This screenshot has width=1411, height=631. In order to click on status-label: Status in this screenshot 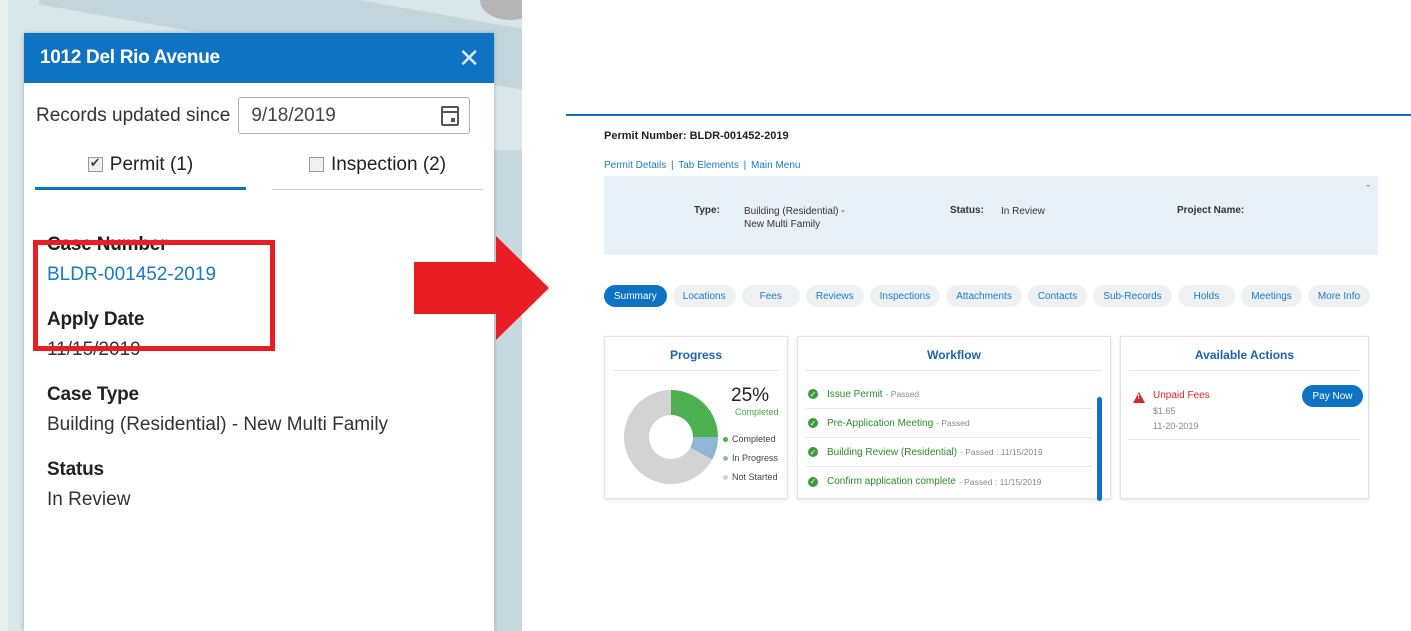, I will do `click(75, 469)`.